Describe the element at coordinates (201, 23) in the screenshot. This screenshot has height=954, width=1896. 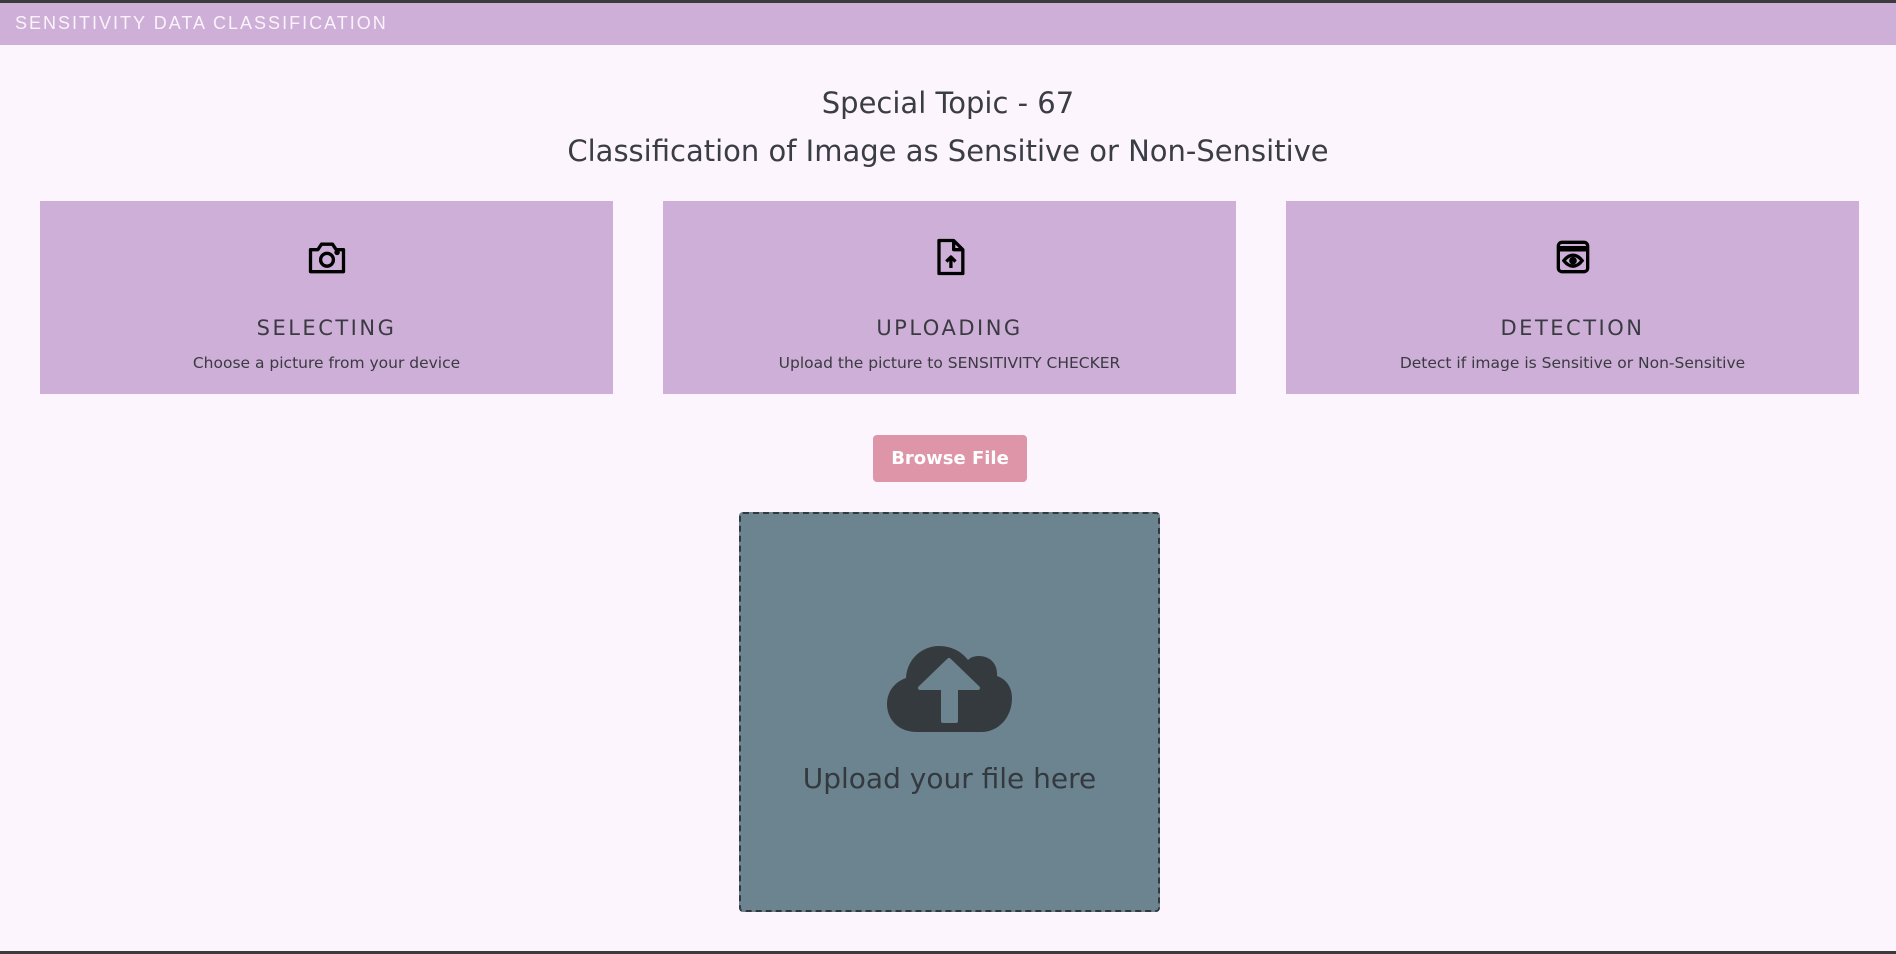
I see `app-title: SENSITIVITY DATA CLASSIFICATION` at that location.